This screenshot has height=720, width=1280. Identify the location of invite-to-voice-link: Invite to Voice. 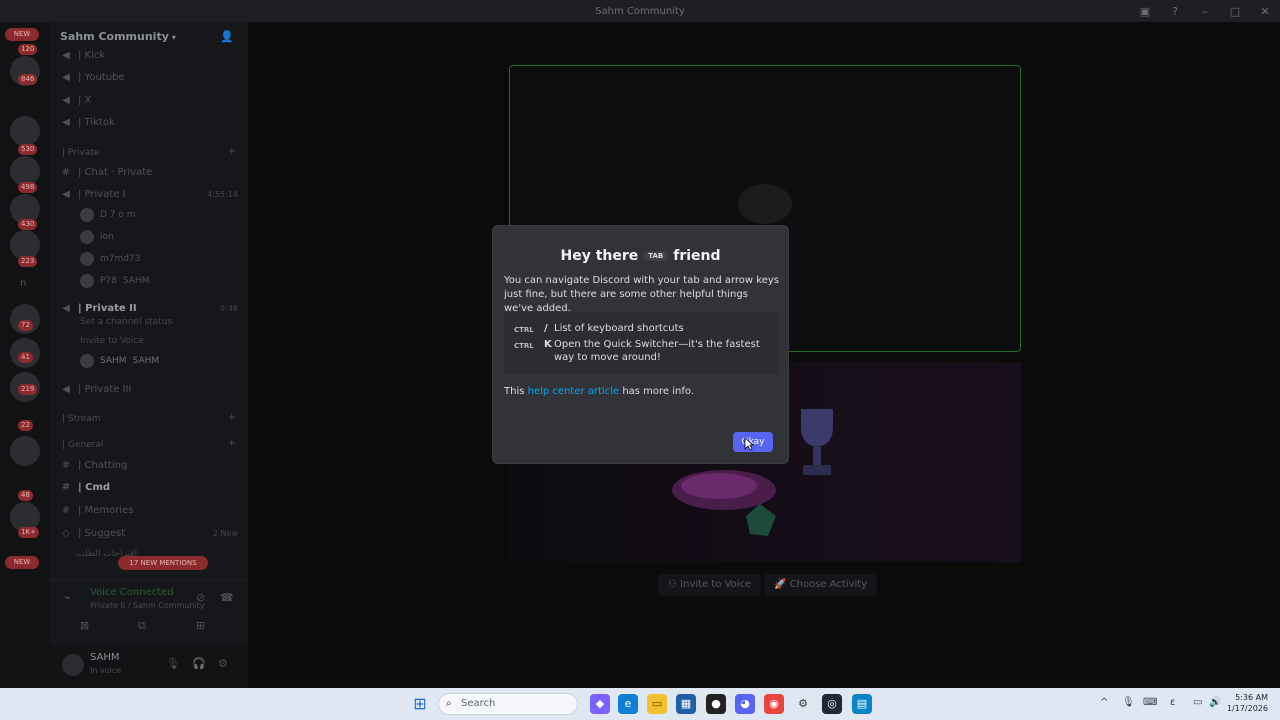
(112, 341).